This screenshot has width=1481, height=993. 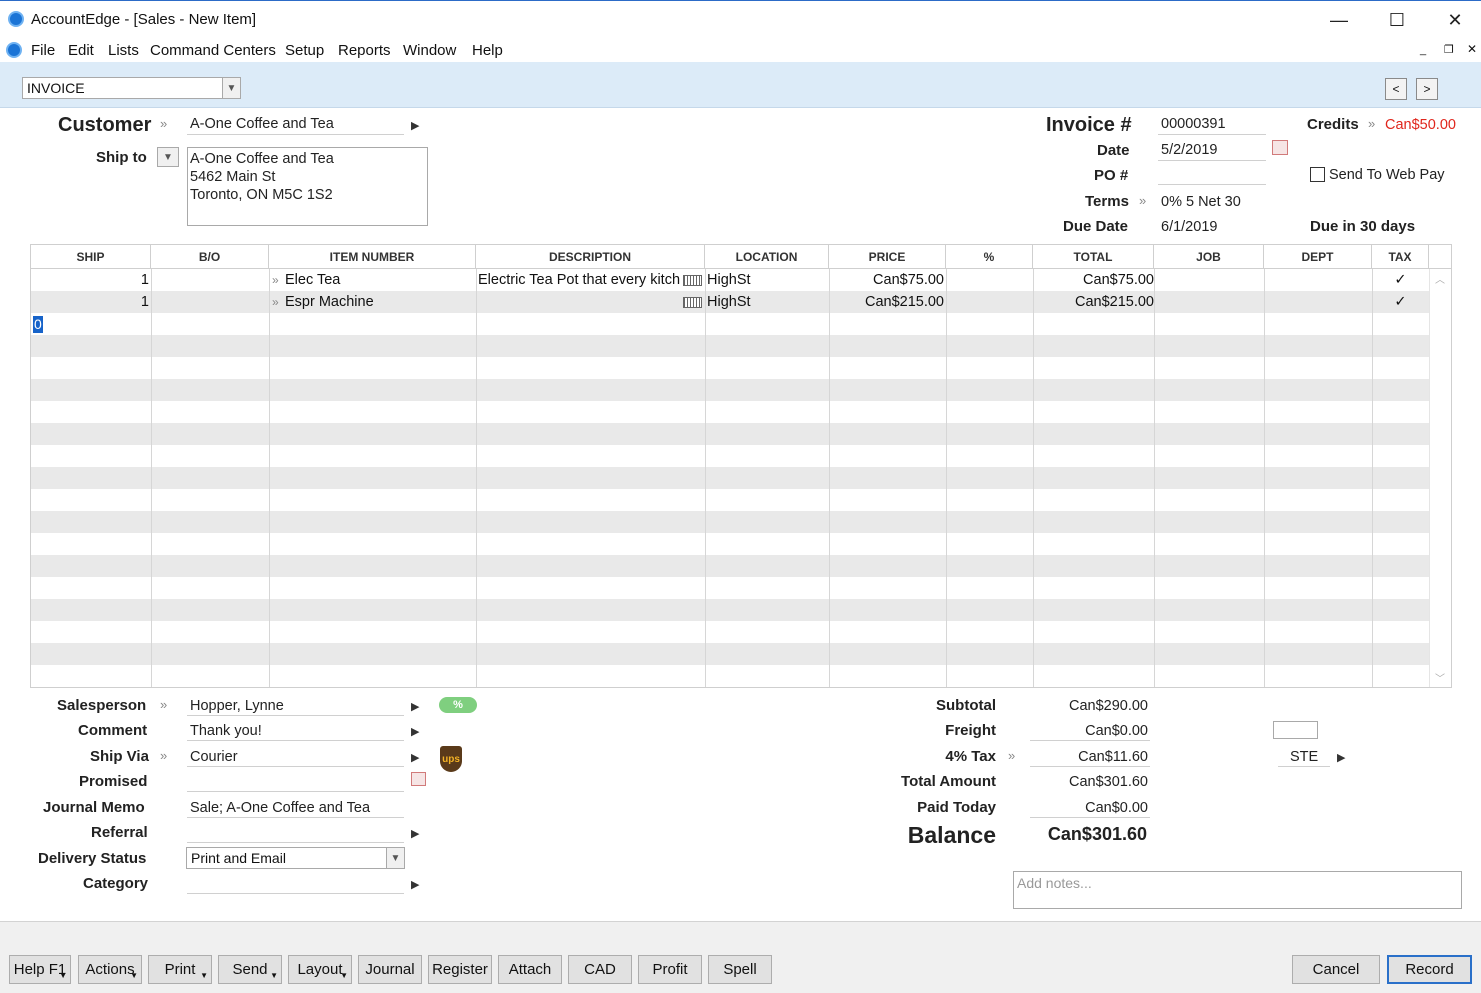 I want to click on col-ship: SHIP, so click(x=91, y=257).